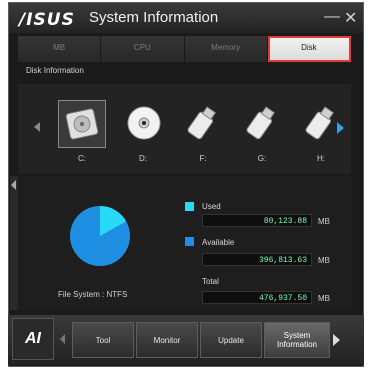 This screenshot has height=370, width=369. I want to click on nav-left-icon, so click(62, 339).